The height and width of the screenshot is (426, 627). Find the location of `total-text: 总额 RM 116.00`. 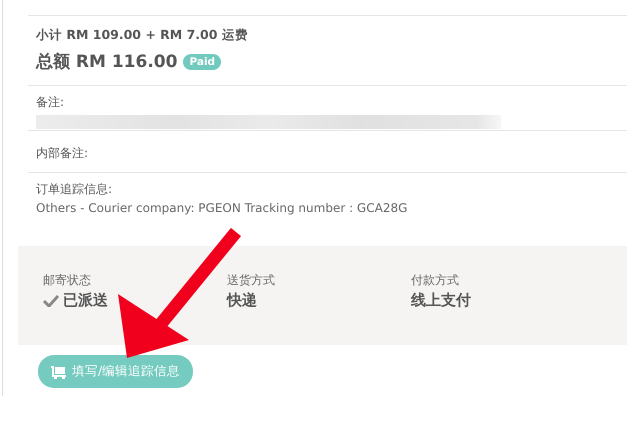

total-text: 总额 RM 116.00 is located at coordinates (107, 62).